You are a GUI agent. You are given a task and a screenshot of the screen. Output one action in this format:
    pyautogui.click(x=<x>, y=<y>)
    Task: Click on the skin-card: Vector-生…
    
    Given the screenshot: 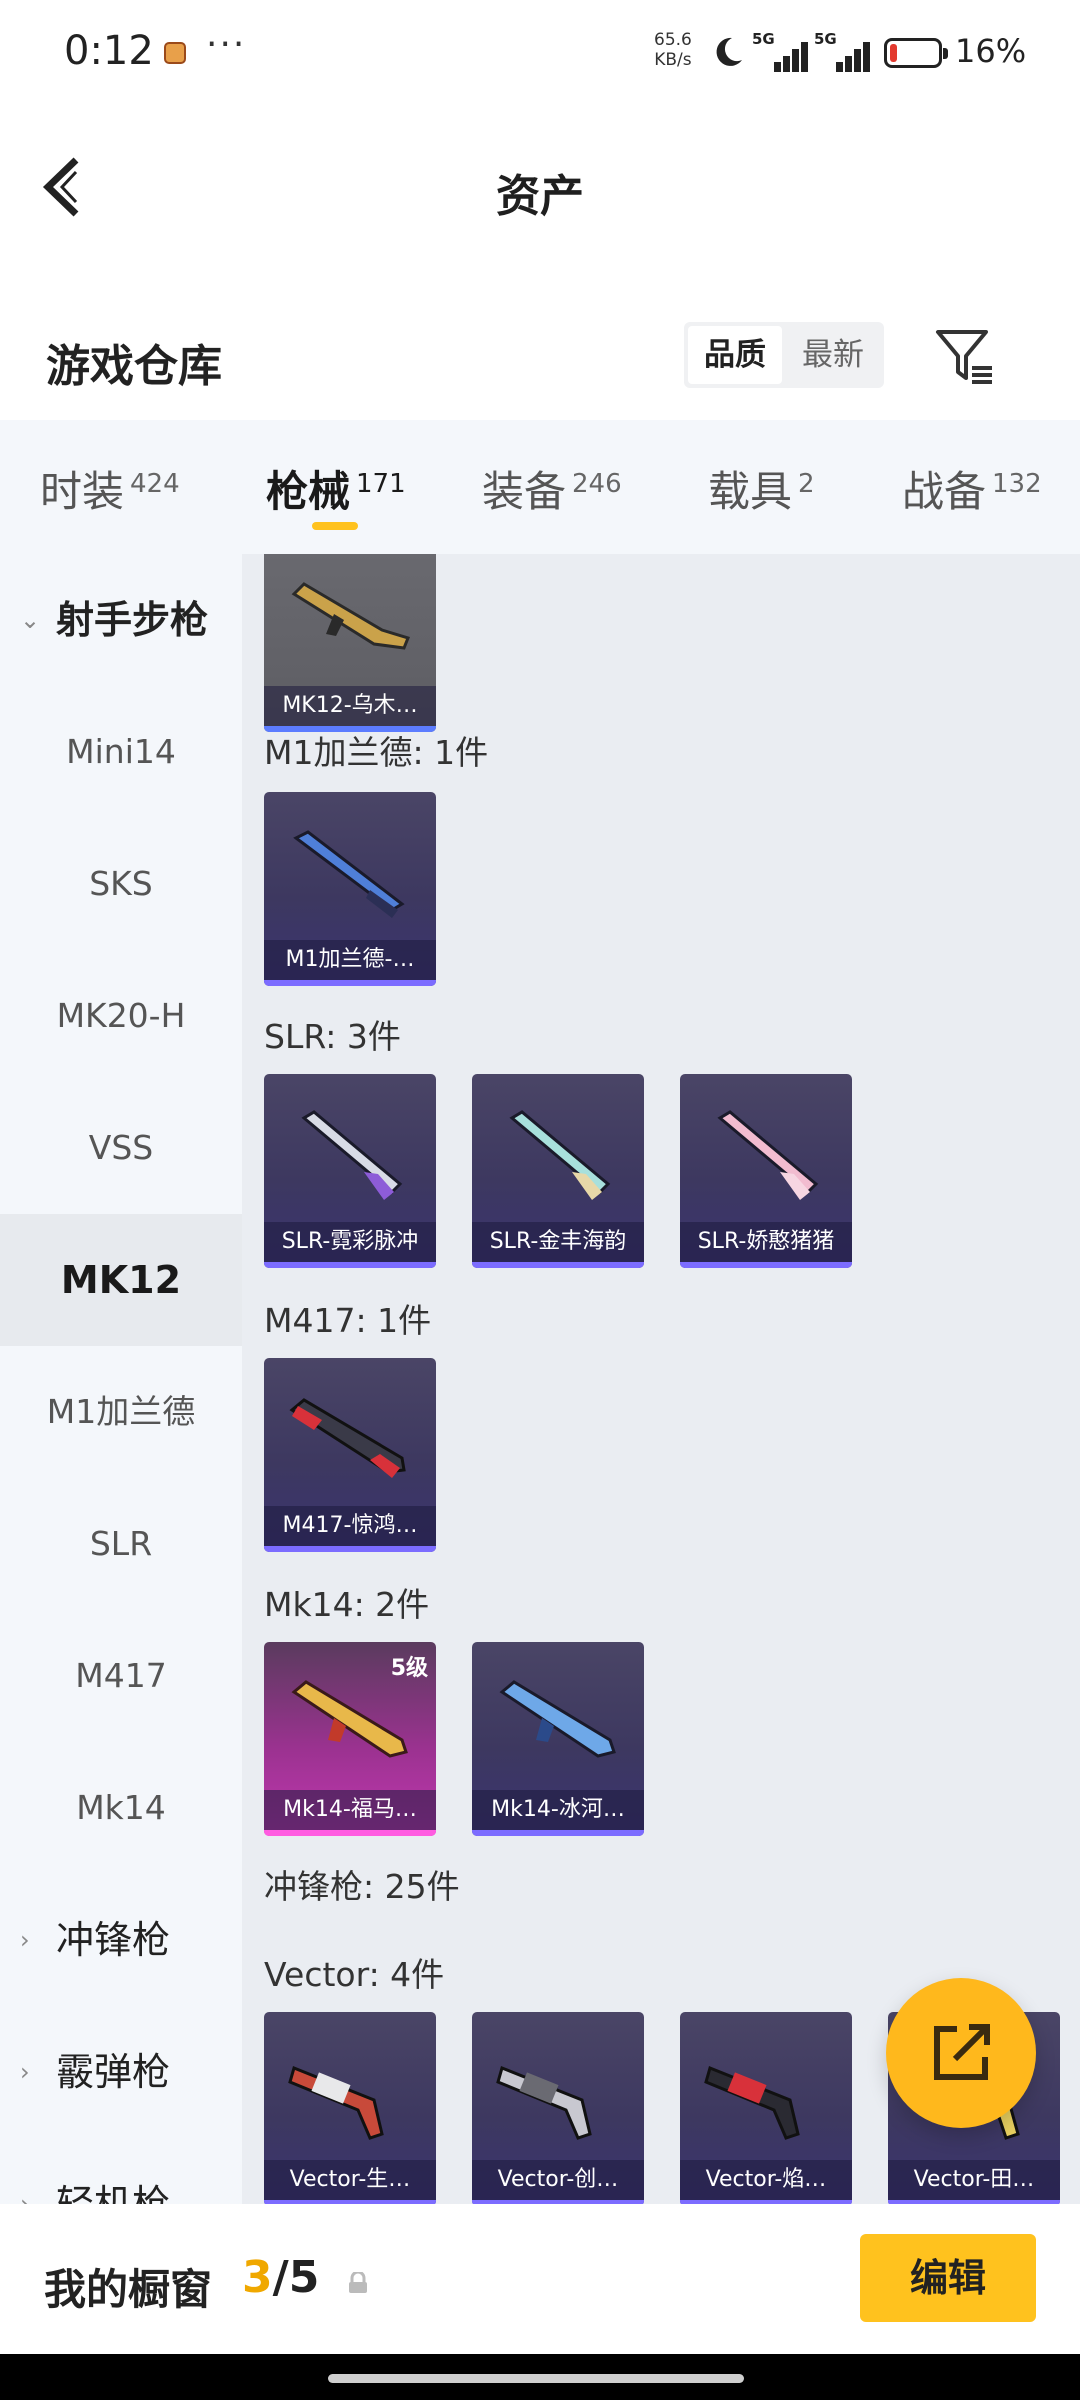 What is the action you would take?
    pyautogui.click(x=350, y=2108)
    